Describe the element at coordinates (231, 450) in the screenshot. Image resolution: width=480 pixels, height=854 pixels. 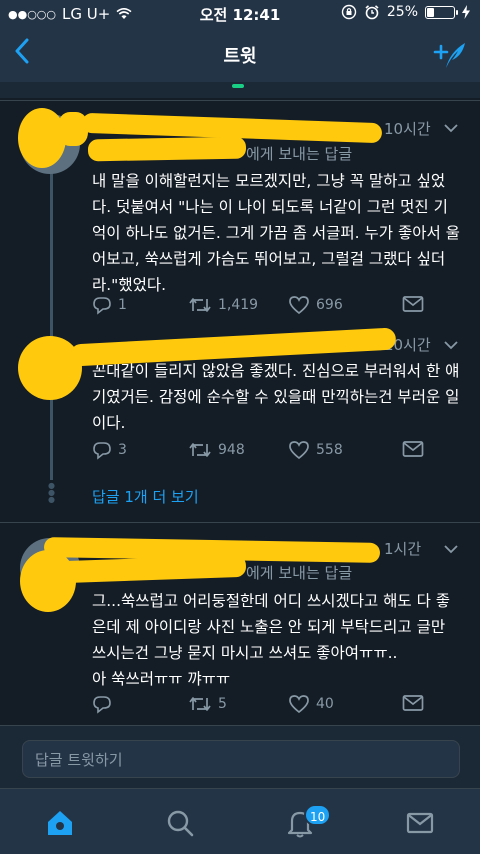
I see `retweet-count: 948` at that location.